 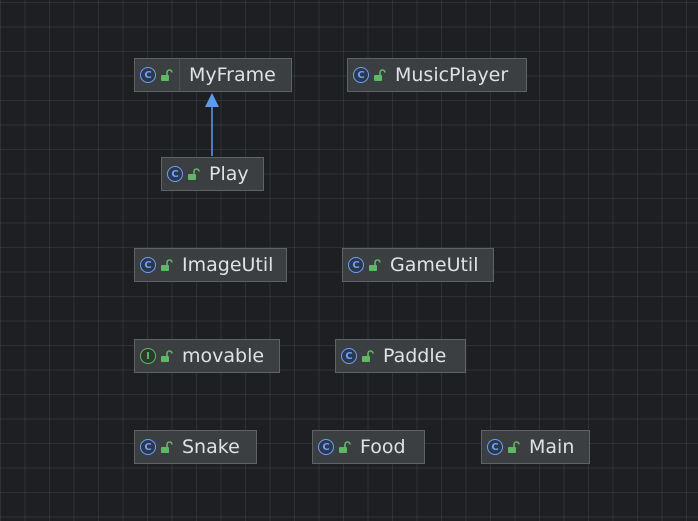 I want to click on node-label: MyFrame, so click(x=232, y=75).